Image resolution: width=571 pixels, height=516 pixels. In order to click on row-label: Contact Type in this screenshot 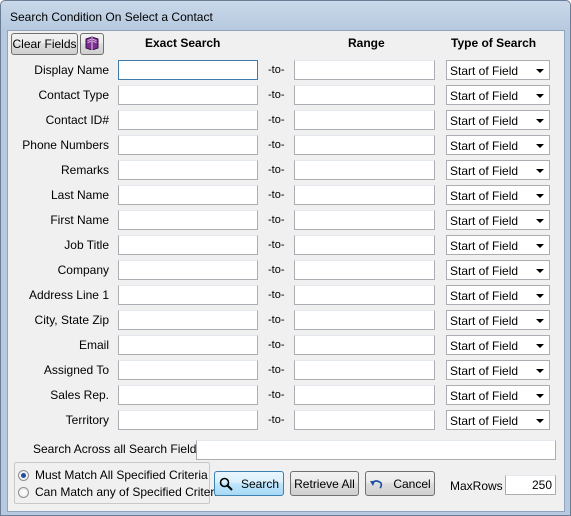, I will do `click(74, 95)`.